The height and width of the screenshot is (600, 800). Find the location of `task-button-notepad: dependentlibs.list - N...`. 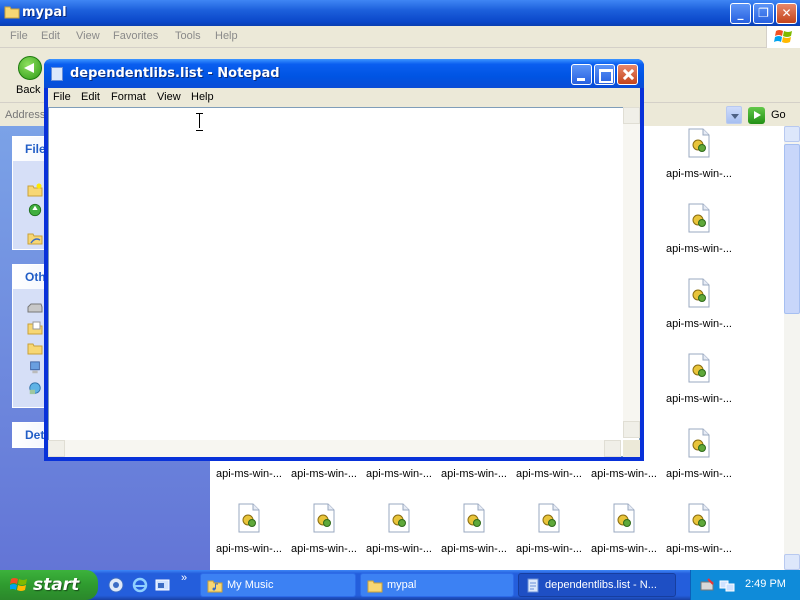

task-button-notepad: dependentlibs.list - N... is located at coordinates (597, 585).